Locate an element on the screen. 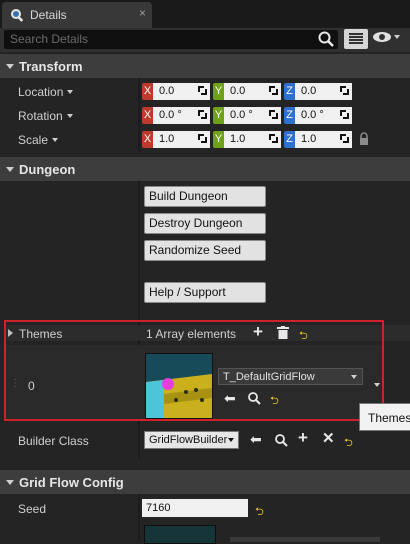  build-dungeon-button: Build Dungeon is located at coordinates (205, 196).